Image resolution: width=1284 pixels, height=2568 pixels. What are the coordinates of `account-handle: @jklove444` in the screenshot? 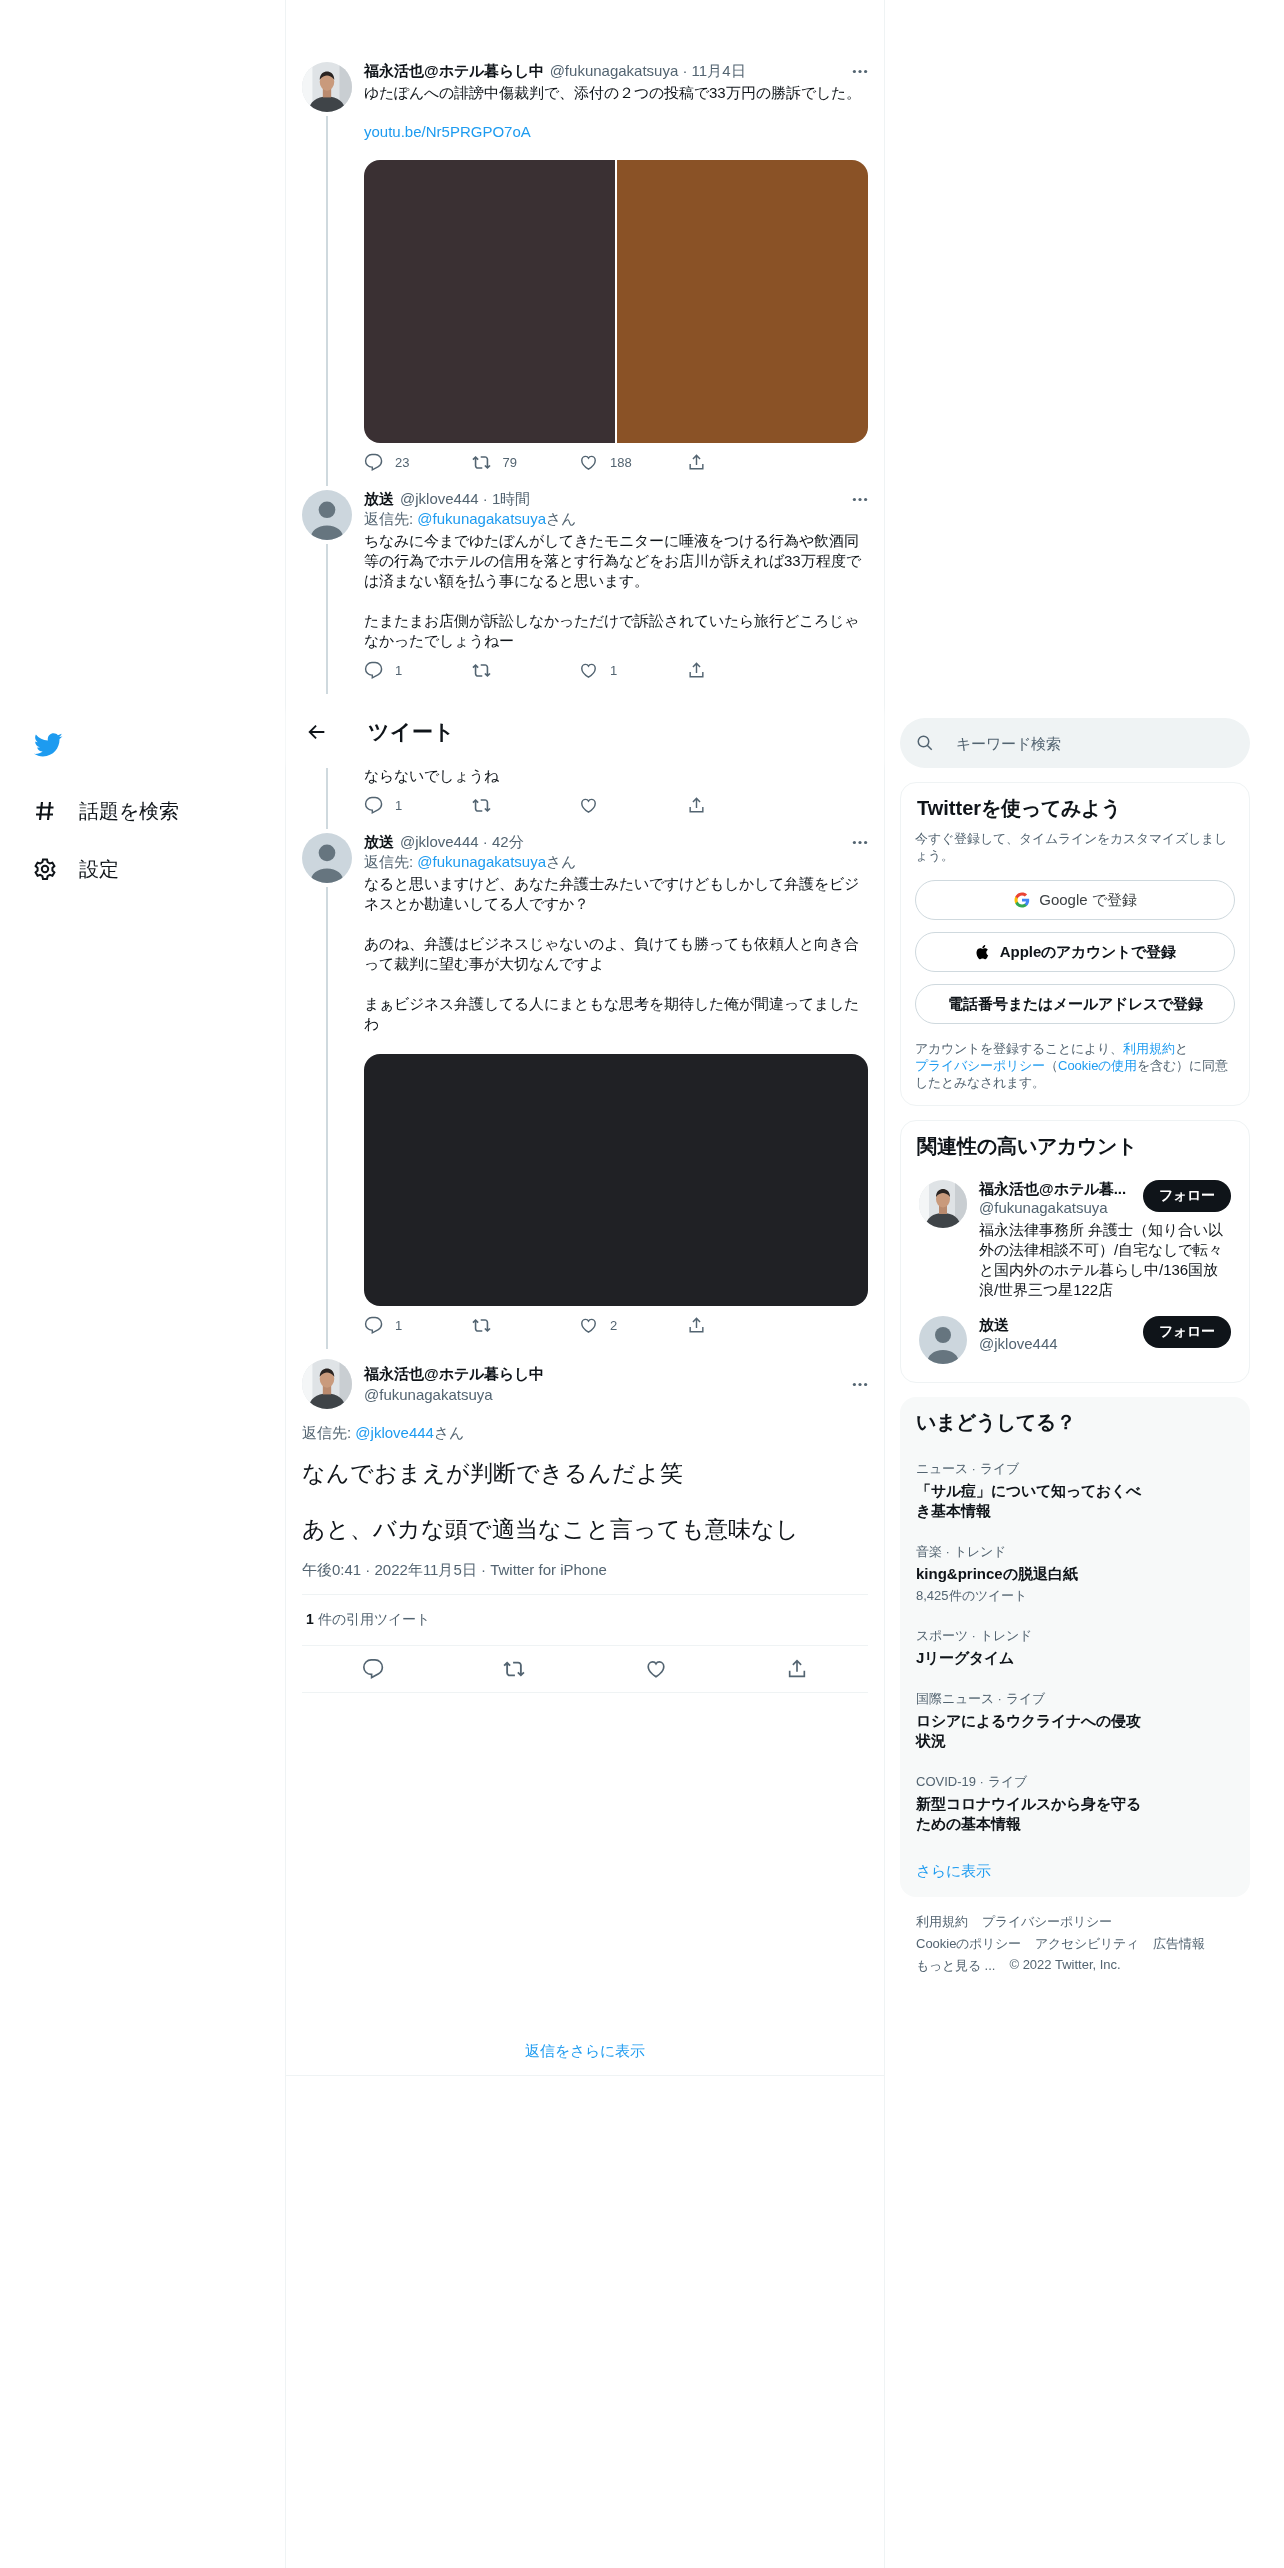 It's located at (1019, 1343).